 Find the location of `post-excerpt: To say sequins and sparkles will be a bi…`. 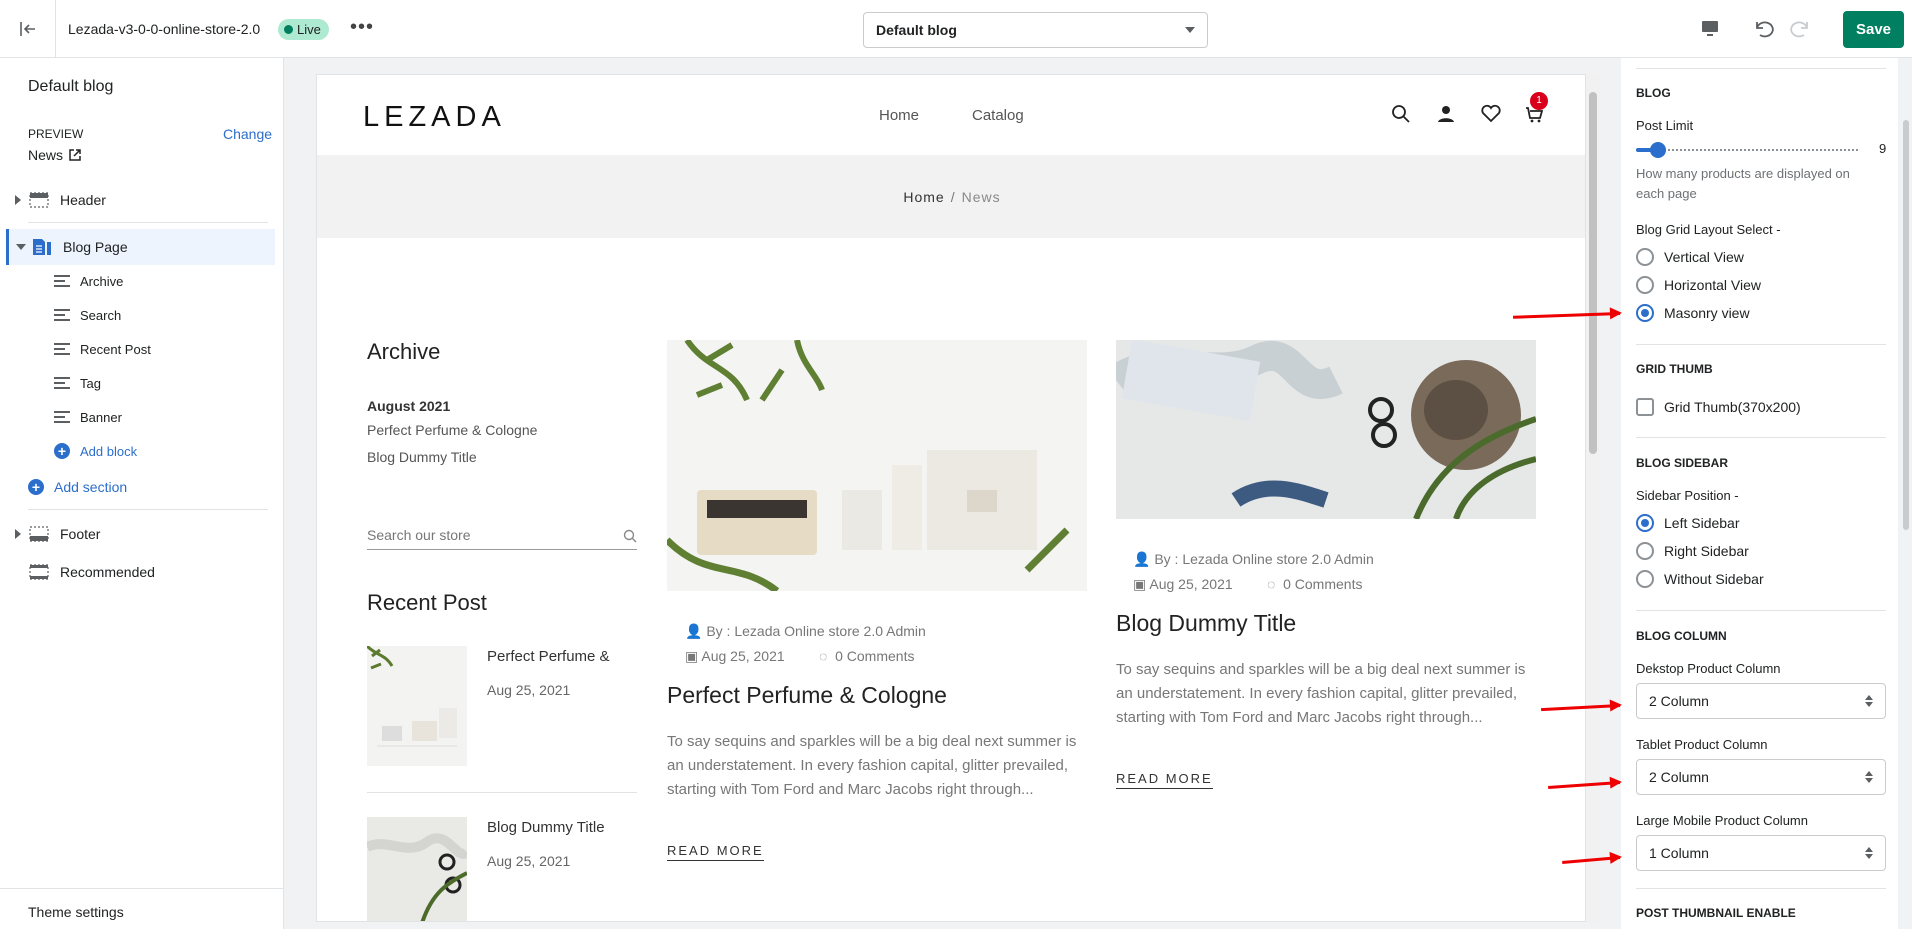

post-excerpt: To say sequins and sparkles will be a bi… is located at coordinates (872, 765).